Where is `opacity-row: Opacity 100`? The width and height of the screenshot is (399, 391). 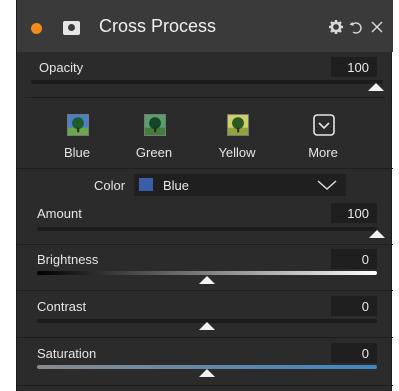
opacity-row: Opacity 100 is located at coordinates (205, 75).